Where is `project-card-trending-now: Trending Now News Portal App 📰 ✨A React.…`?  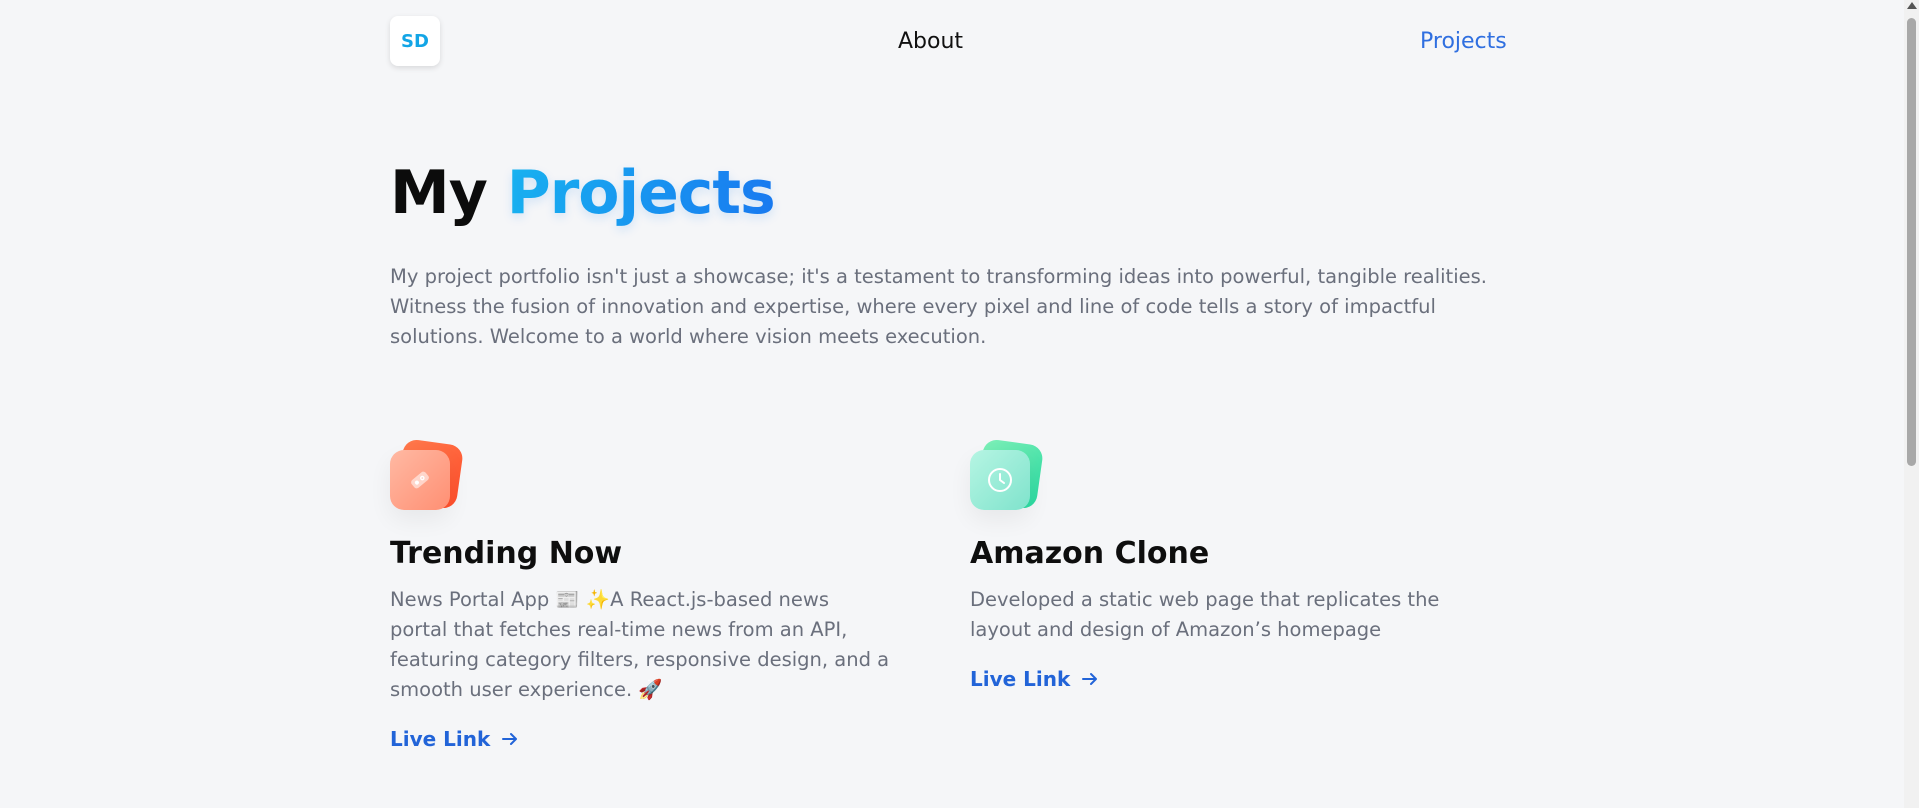 project-card-trending-now: Trending Now News Portal App 📰 ✨A React.… is located at coordinates (650, 594).